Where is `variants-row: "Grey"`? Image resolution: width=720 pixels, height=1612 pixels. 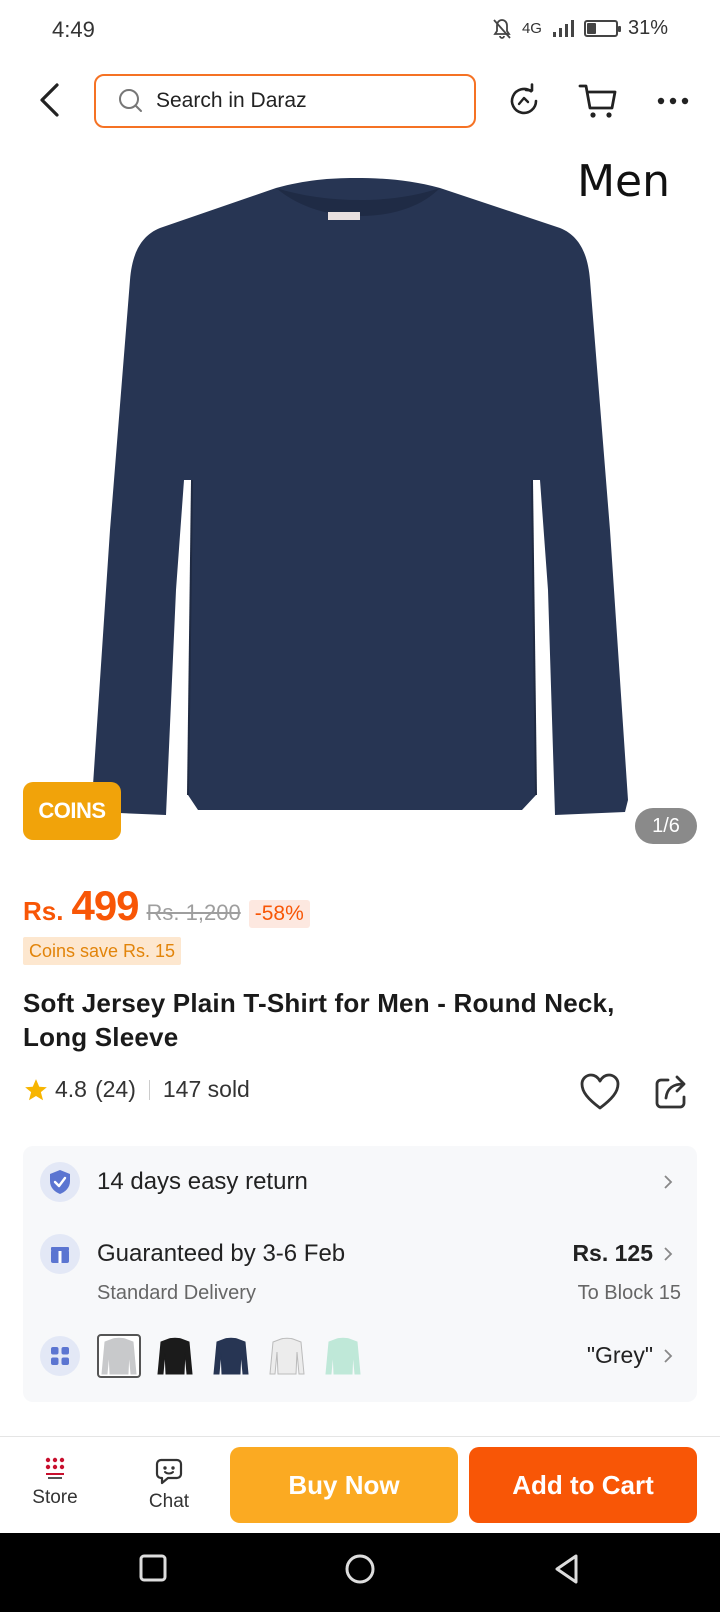
variants-row: "Grey" is located at coordinates (360, 1360).